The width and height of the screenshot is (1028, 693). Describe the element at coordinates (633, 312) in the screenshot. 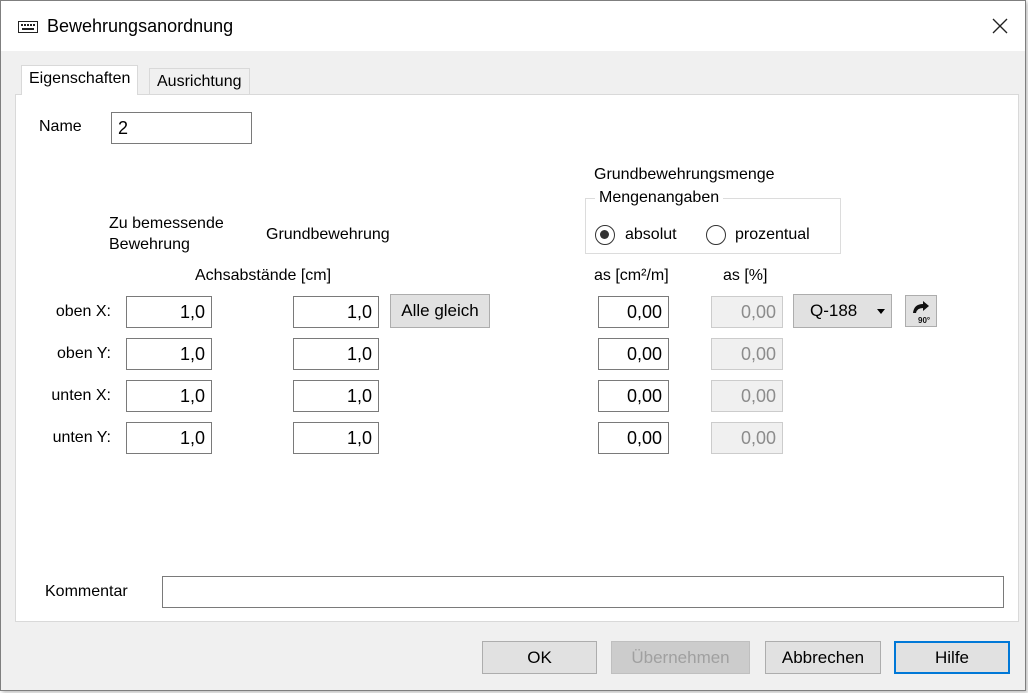

I see `as-abs-oben-x-input: 0,00` at that location.